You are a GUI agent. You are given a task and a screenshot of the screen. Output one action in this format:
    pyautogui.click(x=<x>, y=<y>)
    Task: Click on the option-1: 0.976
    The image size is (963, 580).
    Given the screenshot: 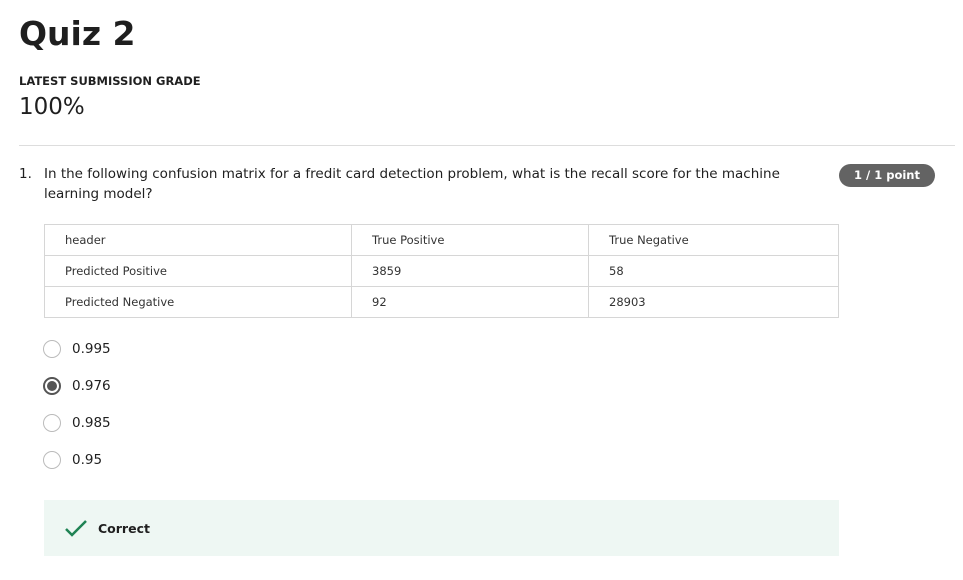 What is the action you would take?
    pyautogui.click(x=77, y=386)
    